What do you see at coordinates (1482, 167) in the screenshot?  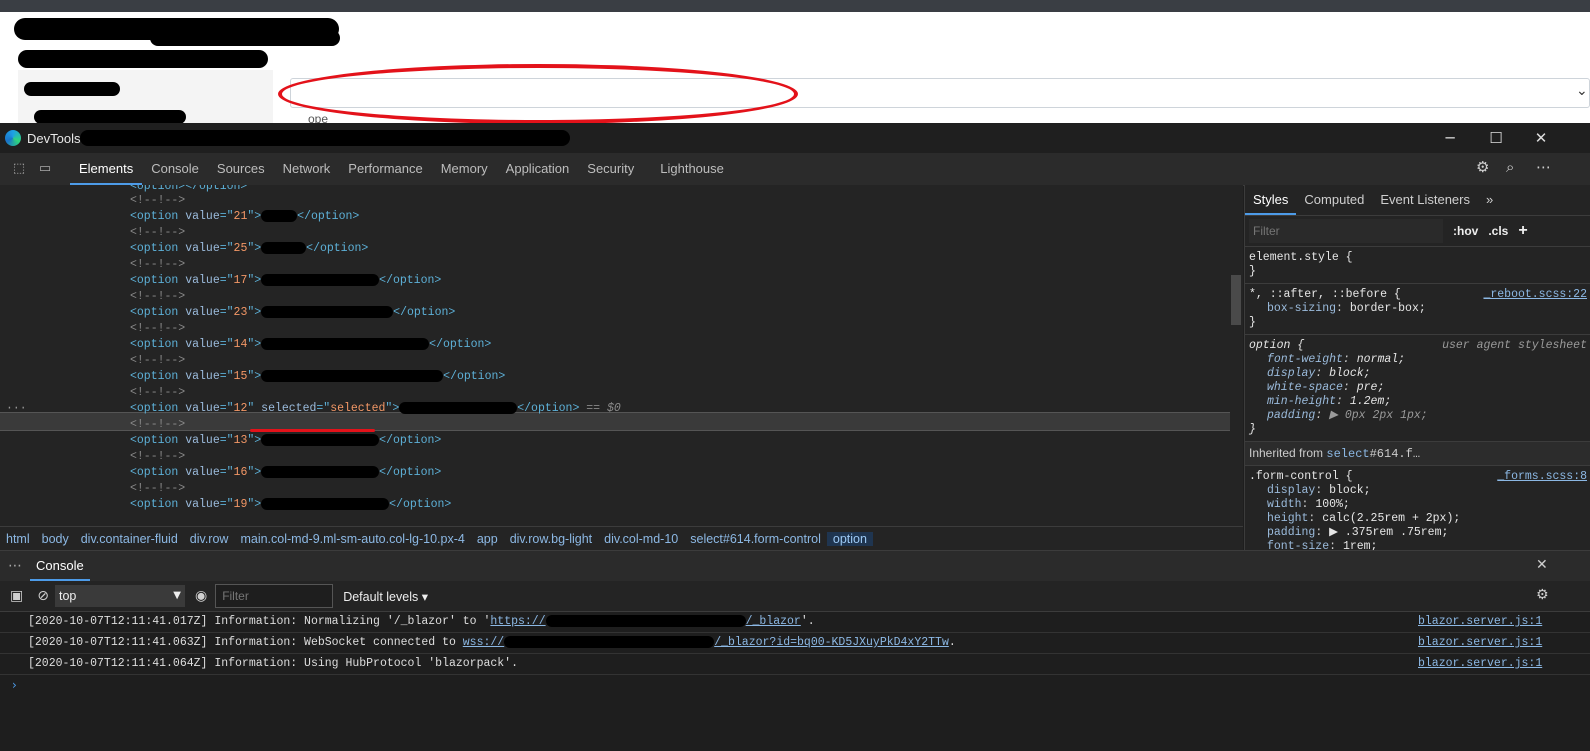 I see `settings-gear-icon: ⚙` at bounding box center [1482, 167].